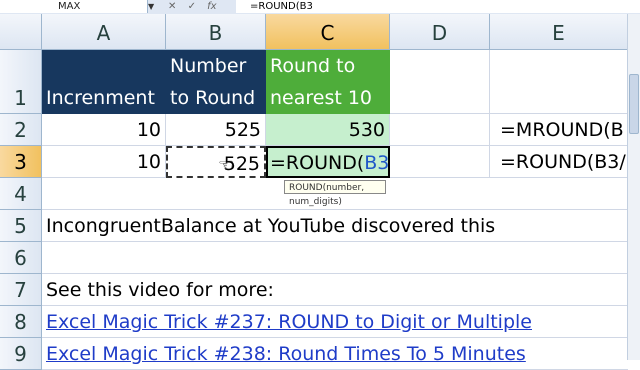  I want to click on row-6-empty, so click(335, 258).